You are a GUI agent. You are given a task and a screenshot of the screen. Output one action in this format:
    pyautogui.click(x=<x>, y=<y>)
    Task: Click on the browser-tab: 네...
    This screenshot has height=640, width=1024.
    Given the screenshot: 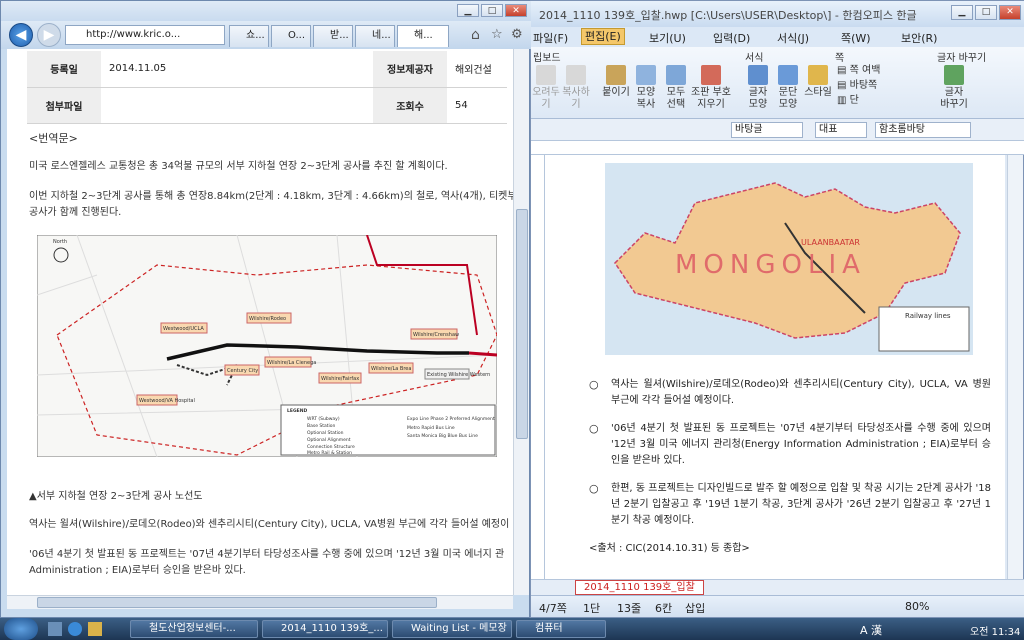 What is the action you would take?
    pyautogui.click(x=375, y=36)
    